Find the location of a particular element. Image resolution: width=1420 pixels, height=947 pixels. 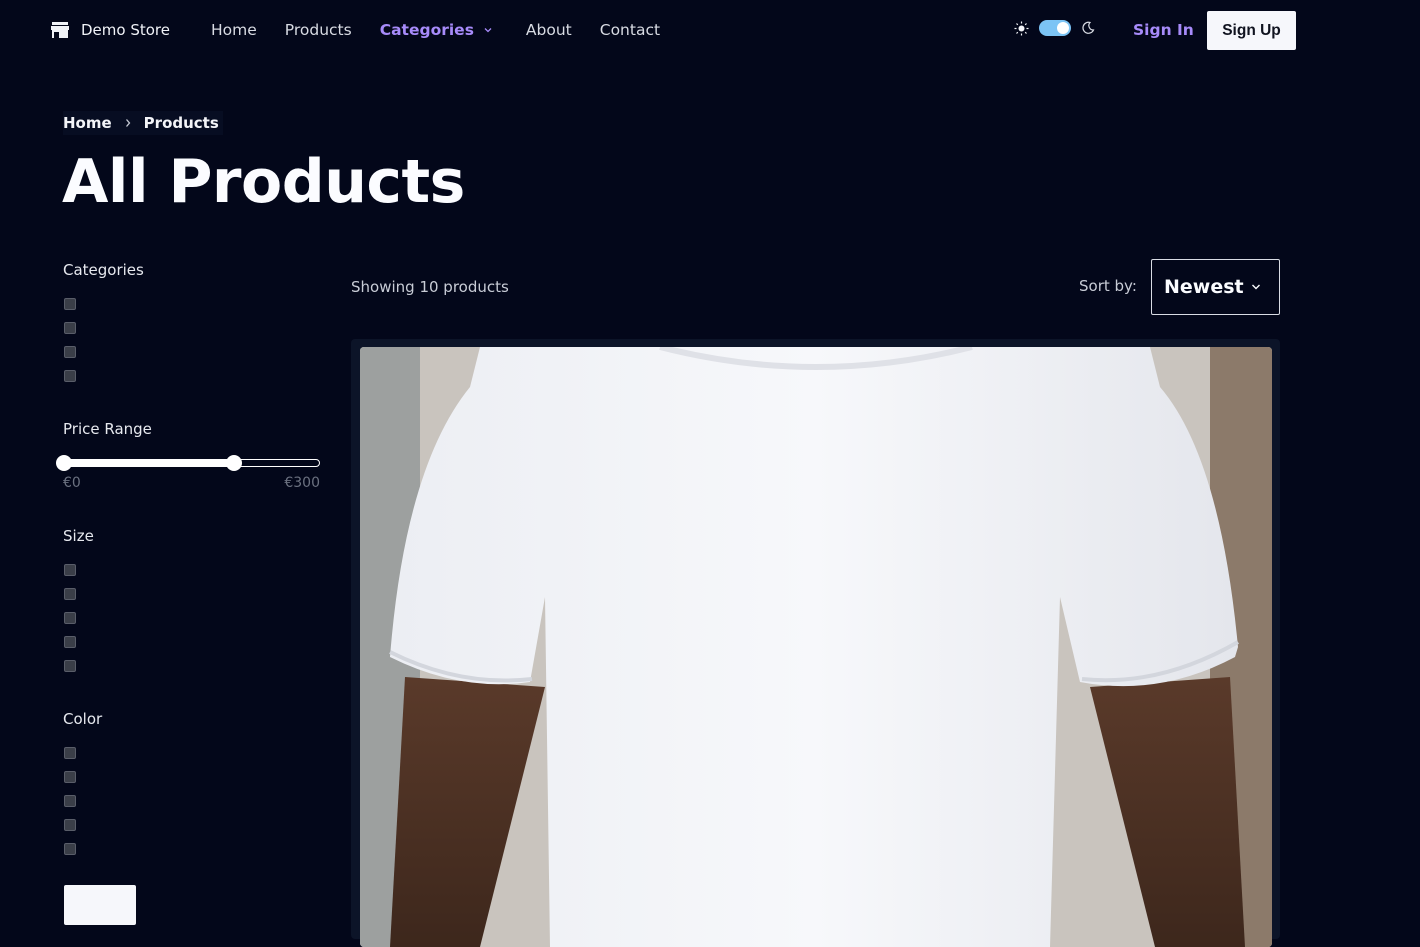

price-max-label: €300 is located at coordinates (302, 483).